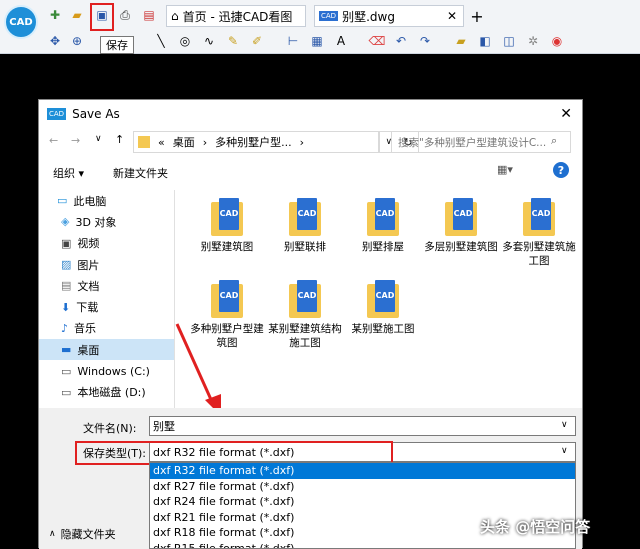 This screenshot has height=549, width=640. I want to click on tab-doc-label: 别墅.dwg, so click(368, 16).